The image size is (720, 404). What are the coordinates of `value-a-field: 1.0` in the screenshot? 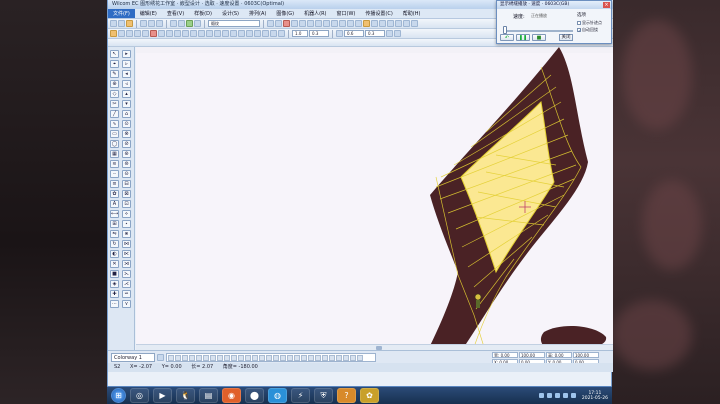 It's located at (300, 33).